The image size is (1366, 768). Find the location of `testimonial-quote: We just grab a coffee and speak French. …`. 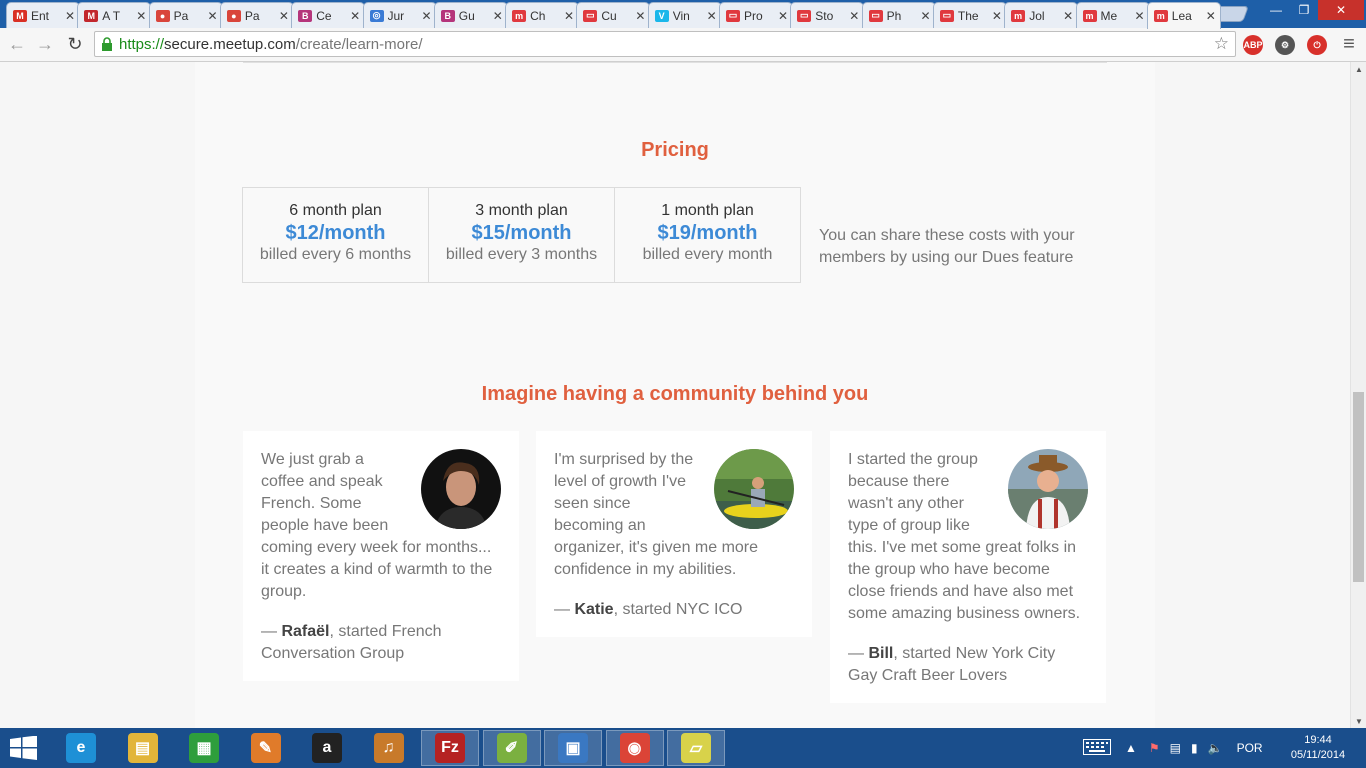

testimonial-quote: We just grab a coffee and speak French. … is located at coordinates (381, 526).